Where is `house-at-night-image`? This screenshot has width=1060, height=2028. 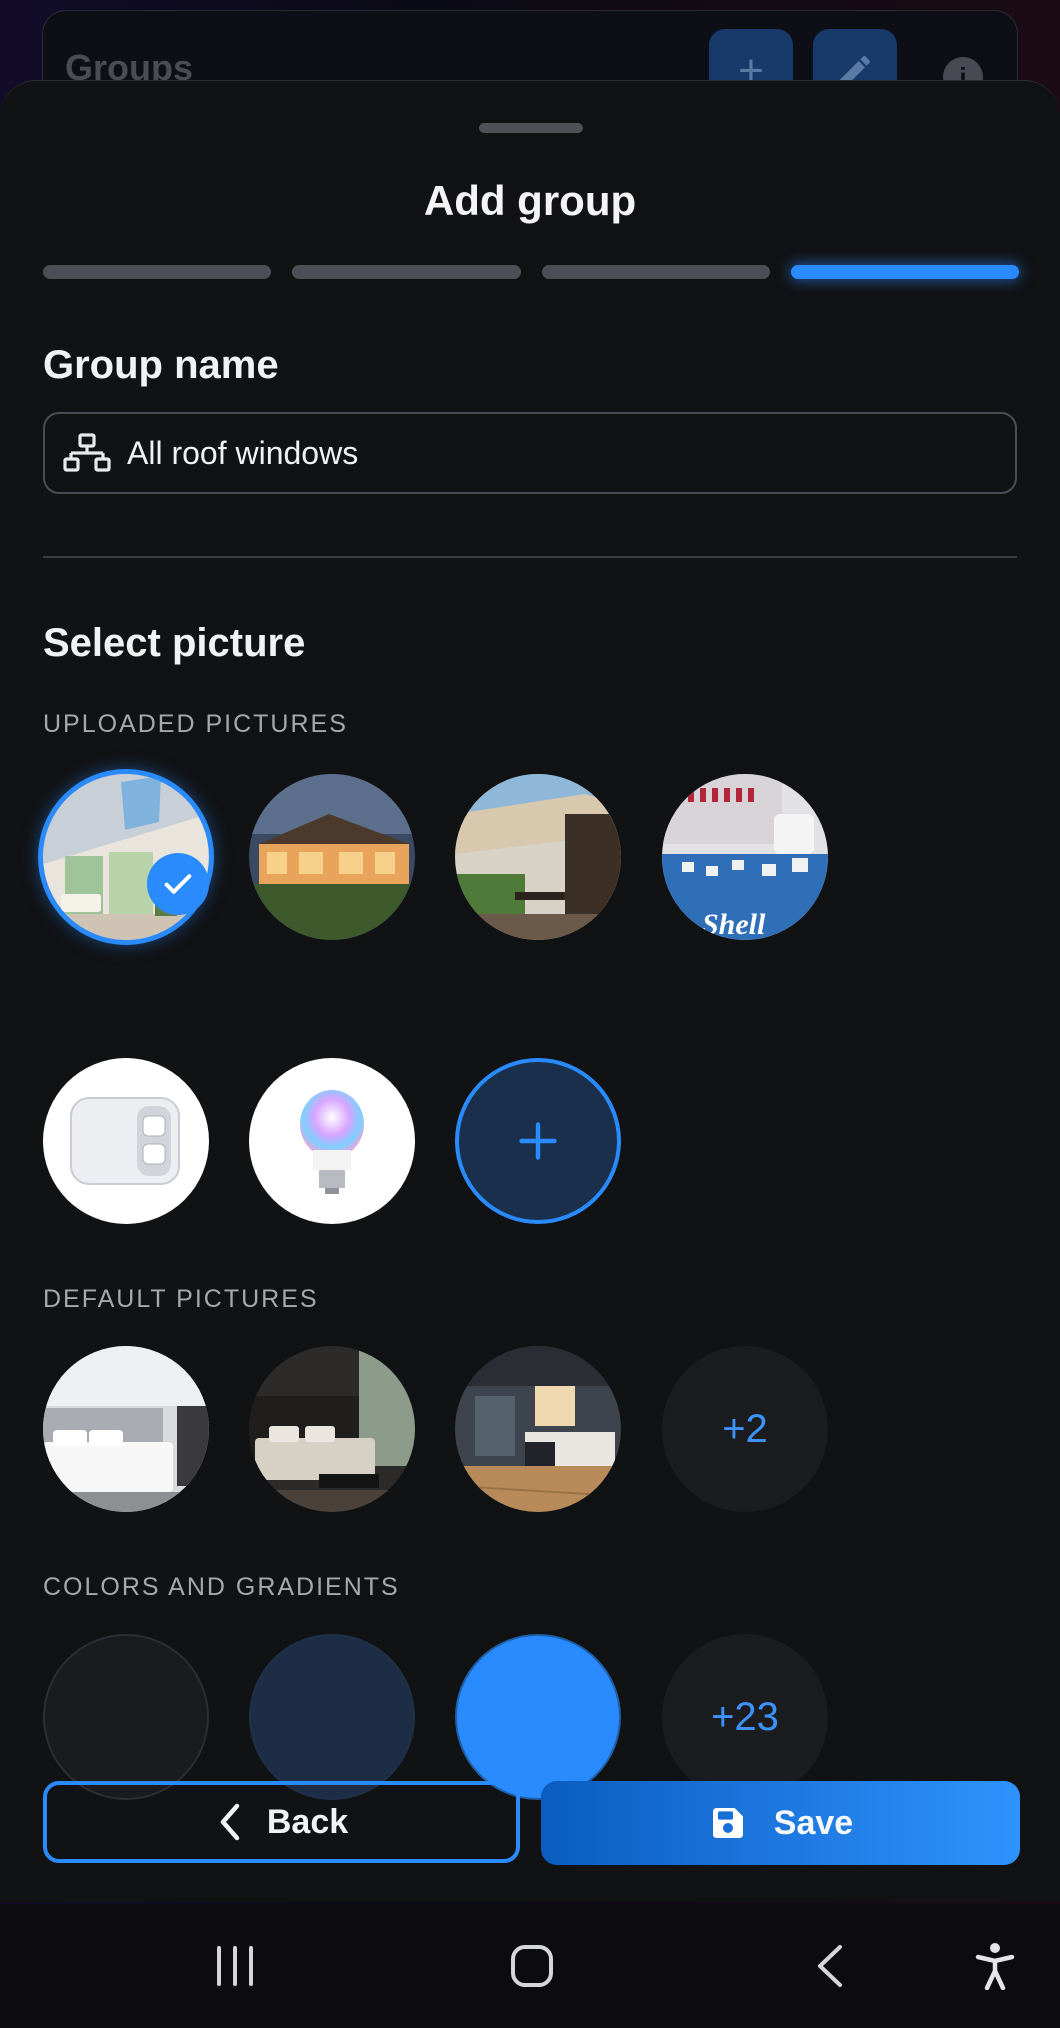
house-at-night-image is located at coordinates (332, 857).